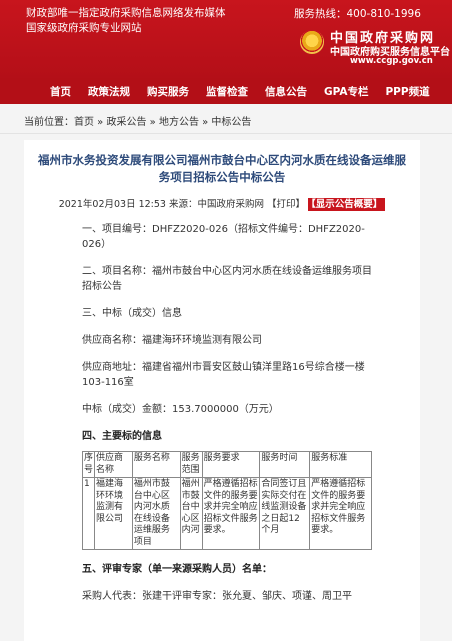 This screenshot has width=452, height=641. I want to click on hotline-text: 服务热线：400-810-1996, so click(357, 14).